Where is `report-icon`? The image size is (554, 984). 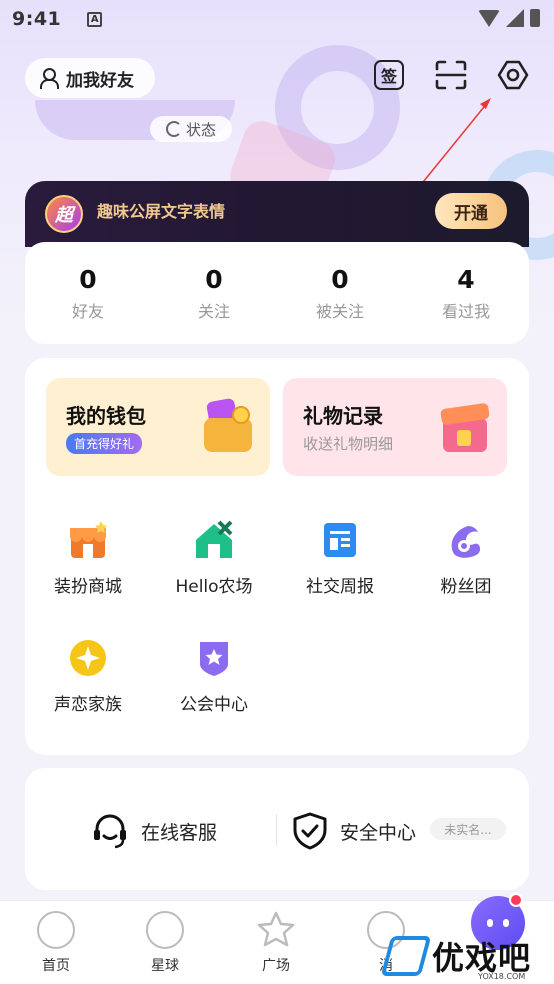 report-icon is located at coordinates (340, 540).